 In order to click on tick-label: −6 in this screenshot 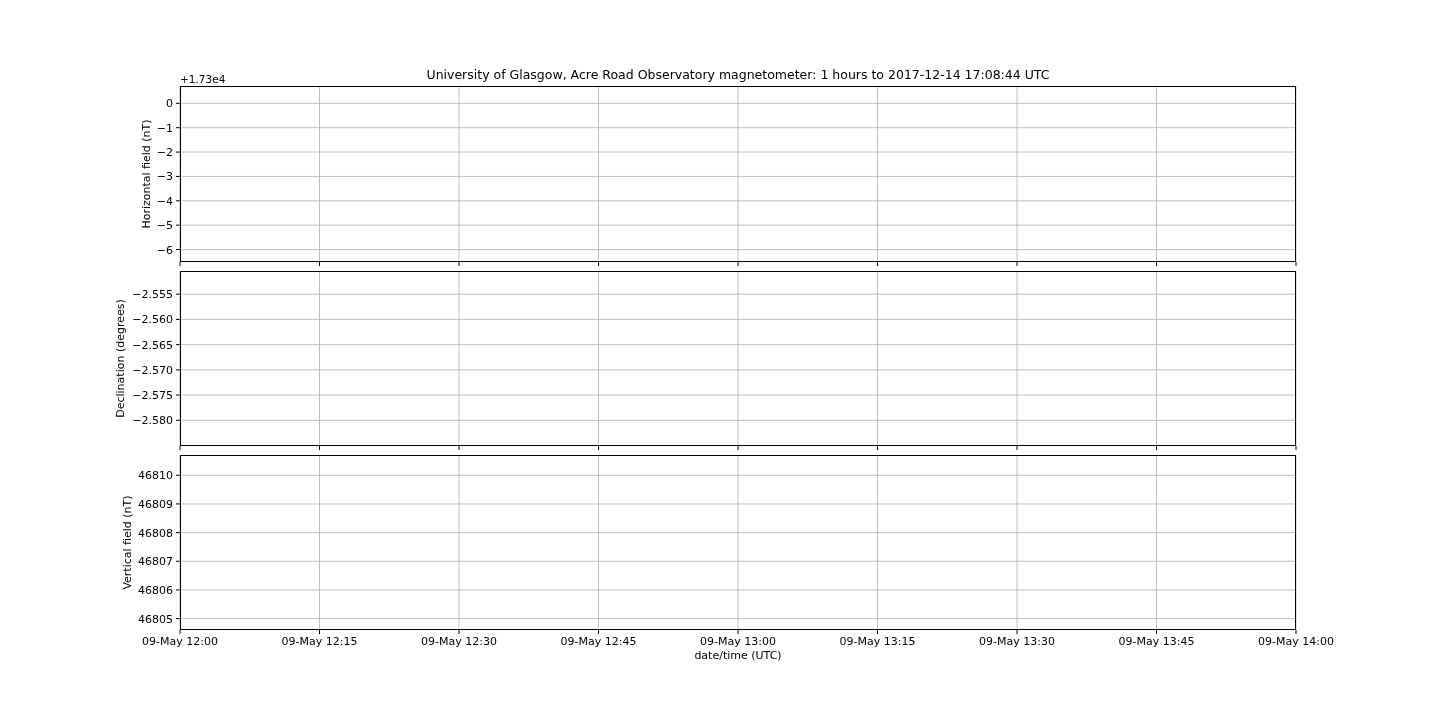, I will do `click(164, 250)`.